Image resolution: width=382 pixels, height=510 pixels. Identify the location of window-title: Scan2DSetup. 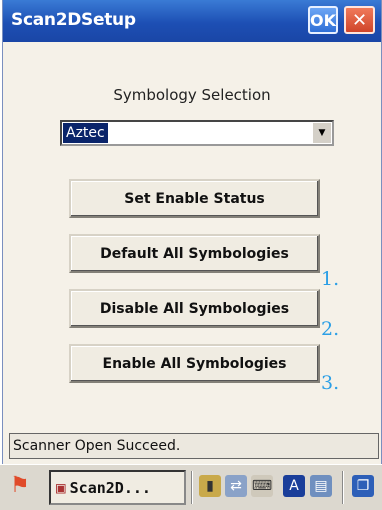
(73, 20).